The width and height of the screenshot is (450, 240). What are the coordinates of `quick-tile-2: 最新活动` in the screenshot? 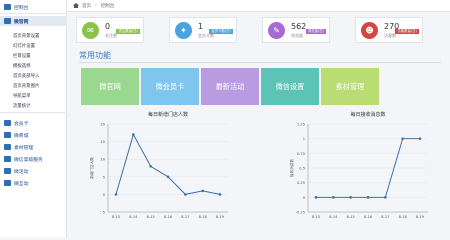 It's located at (230, 86).